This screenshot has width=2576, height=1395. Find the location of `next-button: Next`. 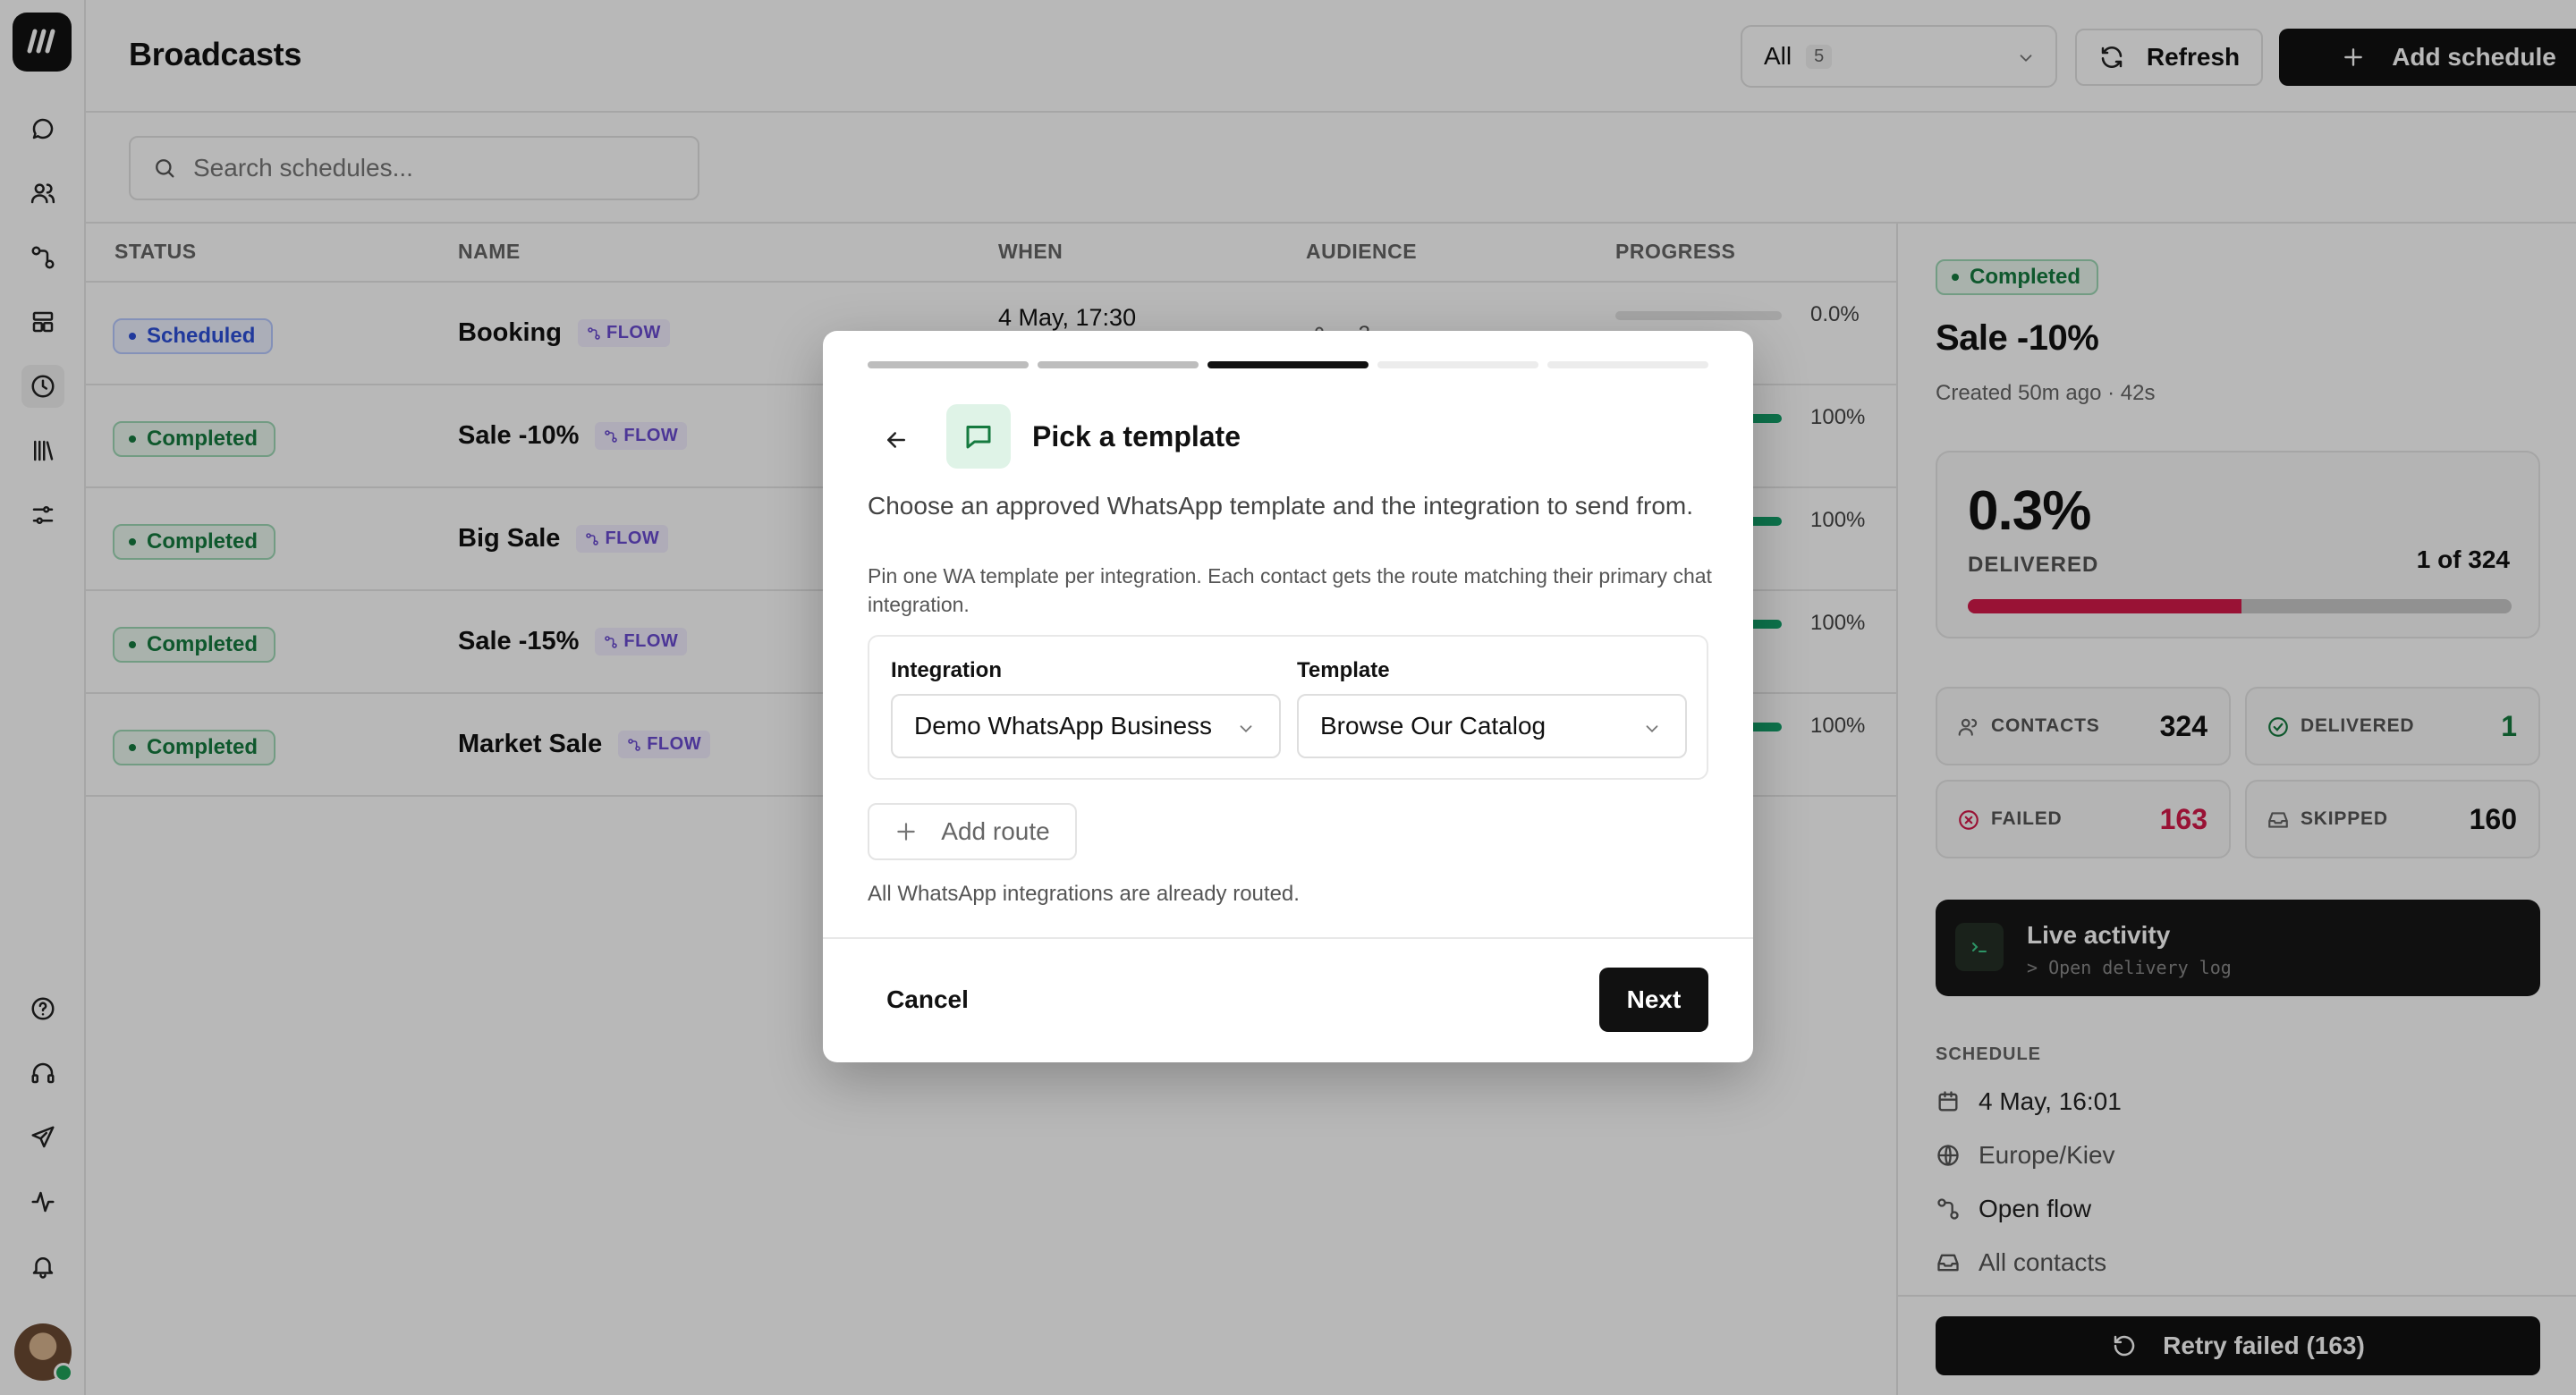

next-button: Next is located at coordinates (1653, 1000).